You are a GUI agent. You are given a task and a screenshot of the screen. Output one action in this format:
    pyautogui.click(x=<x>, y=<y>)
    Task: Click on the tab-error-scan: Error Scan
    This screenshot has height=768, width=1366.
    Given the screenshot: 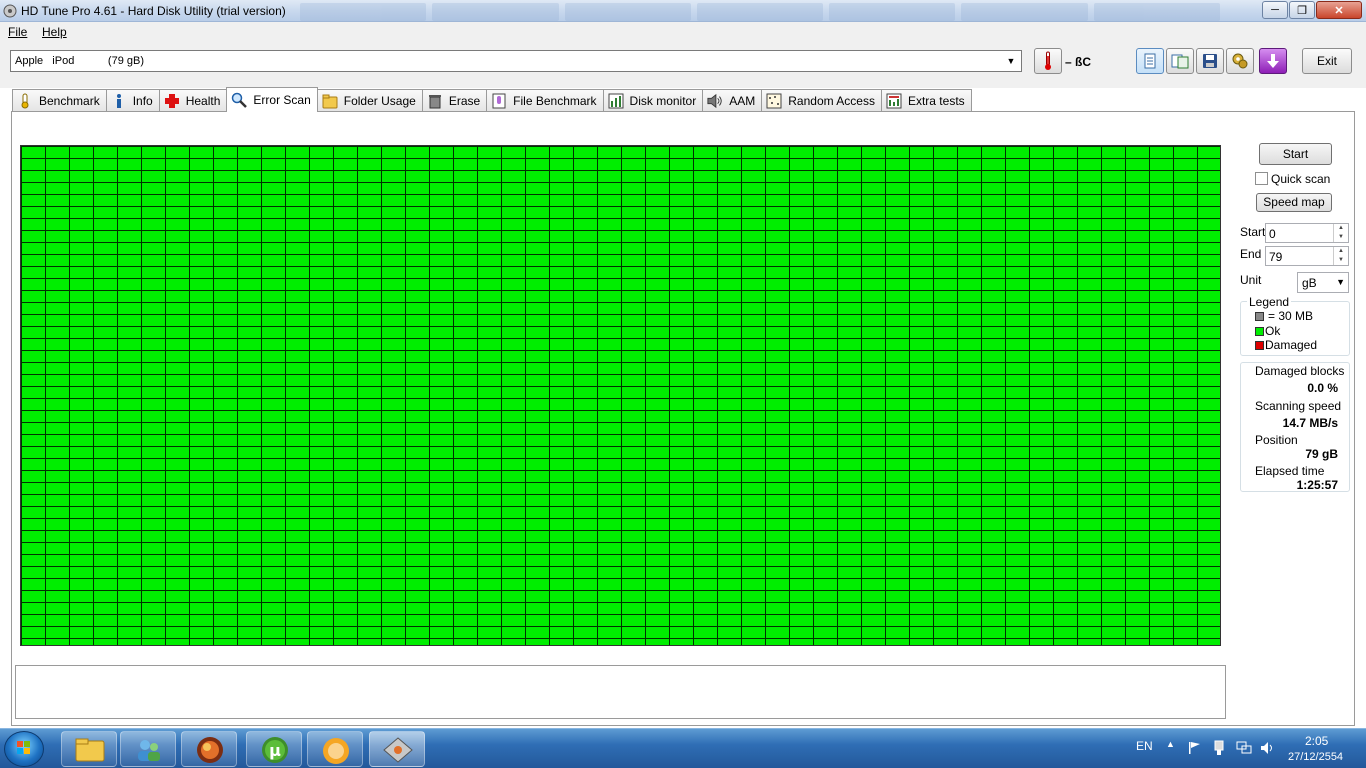 What is the action you would take?
    pyautogui.click(x=272, y=99)
    